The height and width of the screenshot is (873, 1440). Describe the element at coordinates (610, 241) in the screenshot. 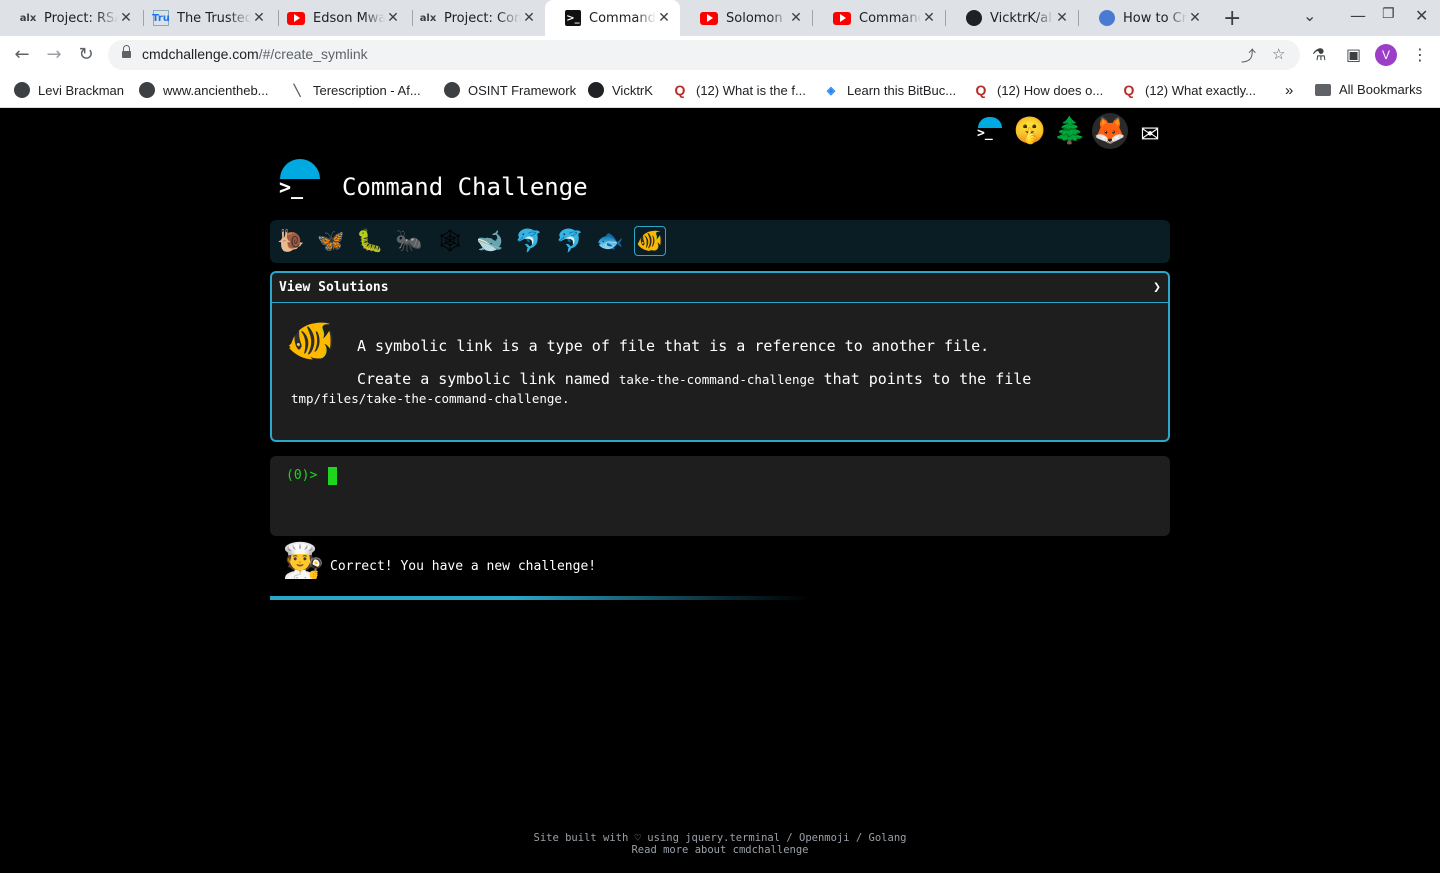

I see `level-fish-icon: 🐟` at that location.